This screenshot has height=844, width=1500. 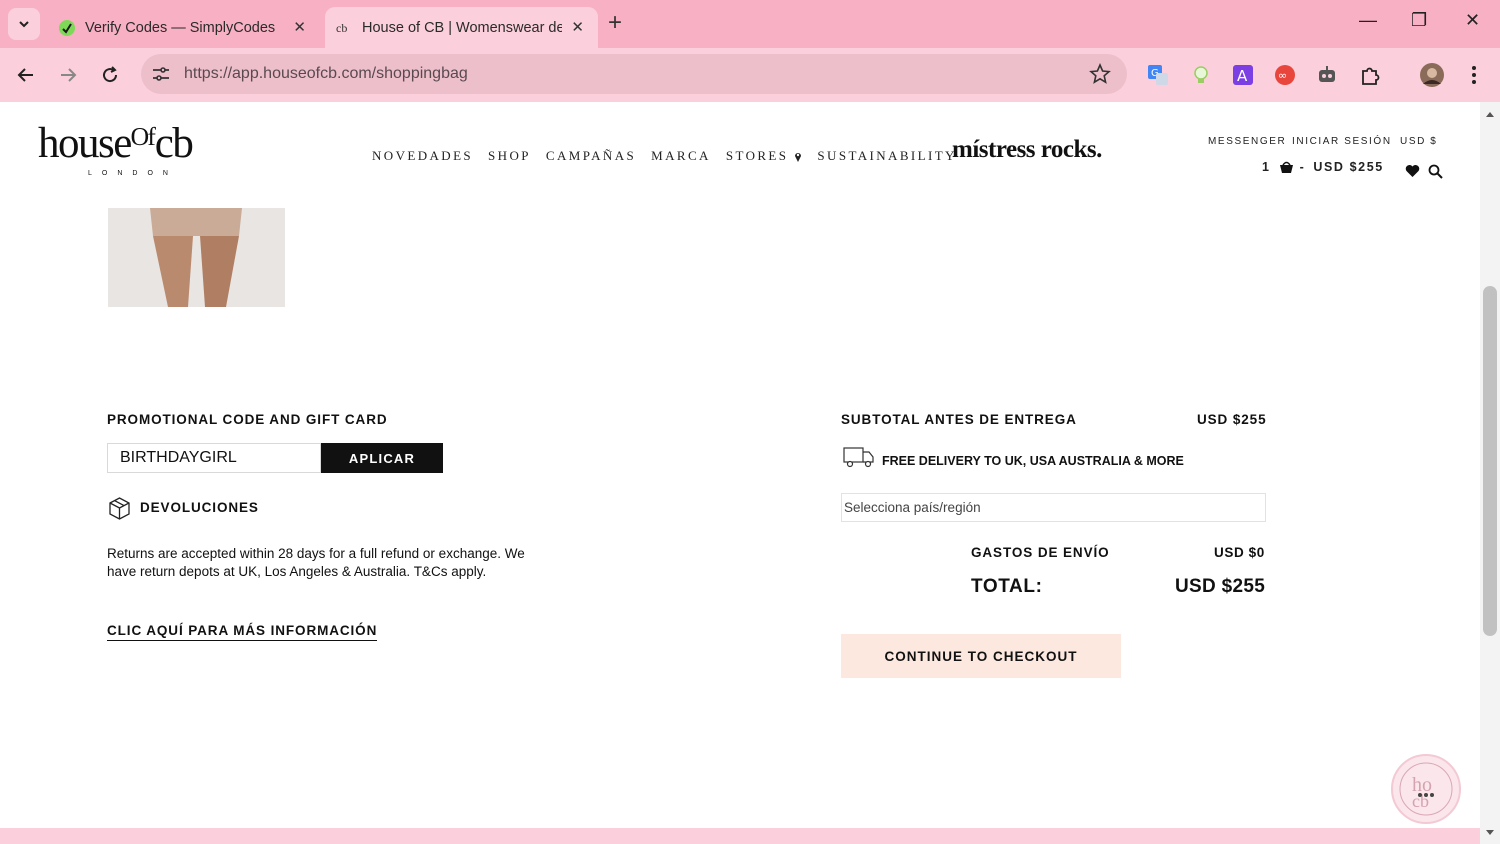 I want to click on houseofcb-logo: houseᴼᶠcb, so click(x=116, y=143).